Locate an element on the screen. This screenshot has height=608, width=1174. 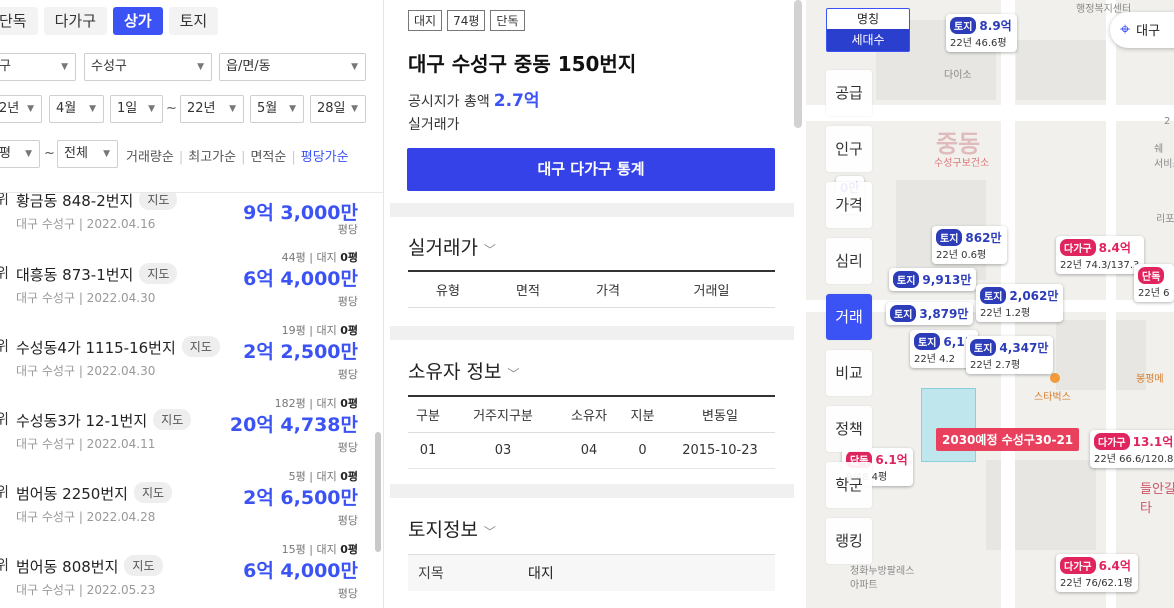
date-to-month-value: 5월 is located at coordinates (267, 108).